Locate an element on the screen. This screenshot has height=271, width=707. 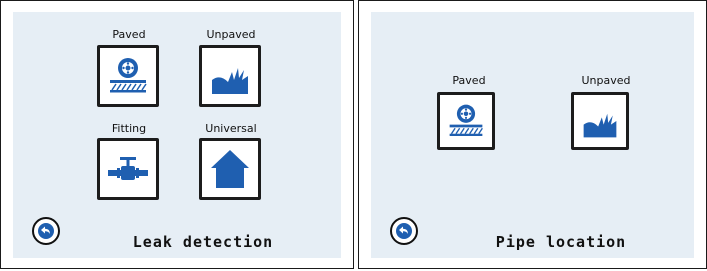
pipe-valve-icon is located at coordinates (128, 168).